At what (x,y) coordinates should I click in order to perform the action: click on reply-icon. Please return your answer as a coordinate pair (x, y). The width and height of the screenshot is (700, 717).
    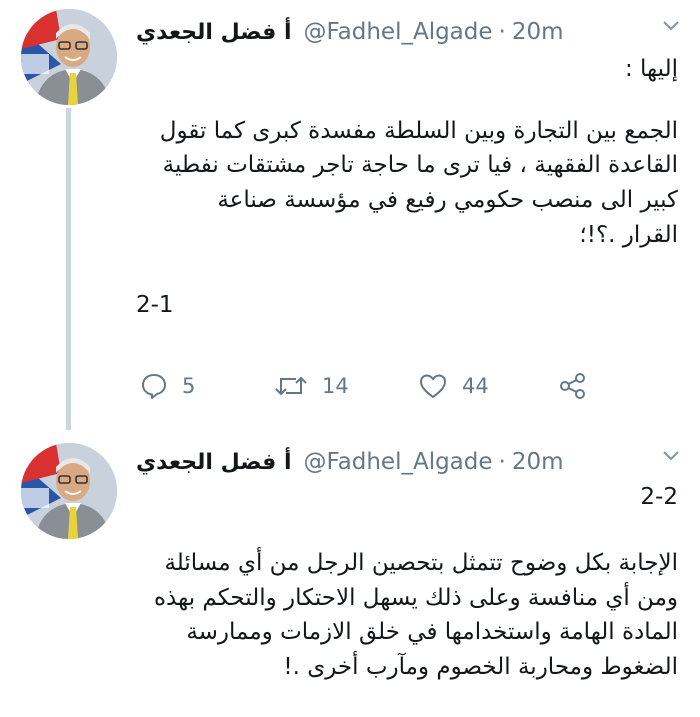
    Looking at the image, I should click on (154, 386).